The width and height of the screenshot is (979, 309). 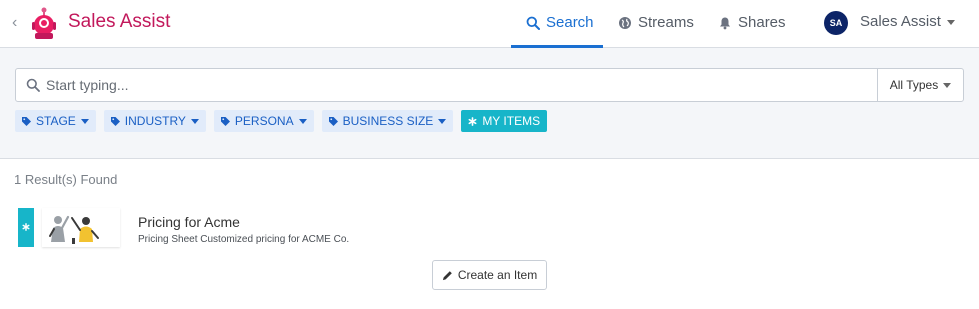 What do you see at coordinates (900, 21) in the screenshot?
I see `user-name-label: Sales Assist` at bounding box center [900, 21].